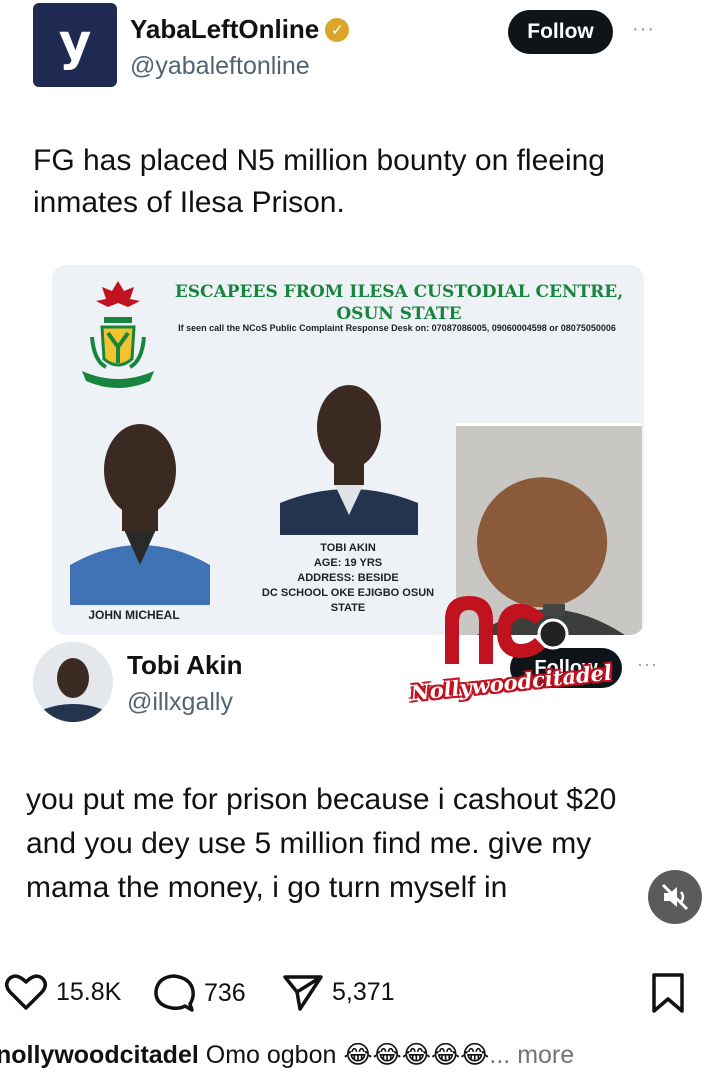 Image resolution: width=726 pixels, height=1080 pixels. I want to click on save-button, so click(668, 993).